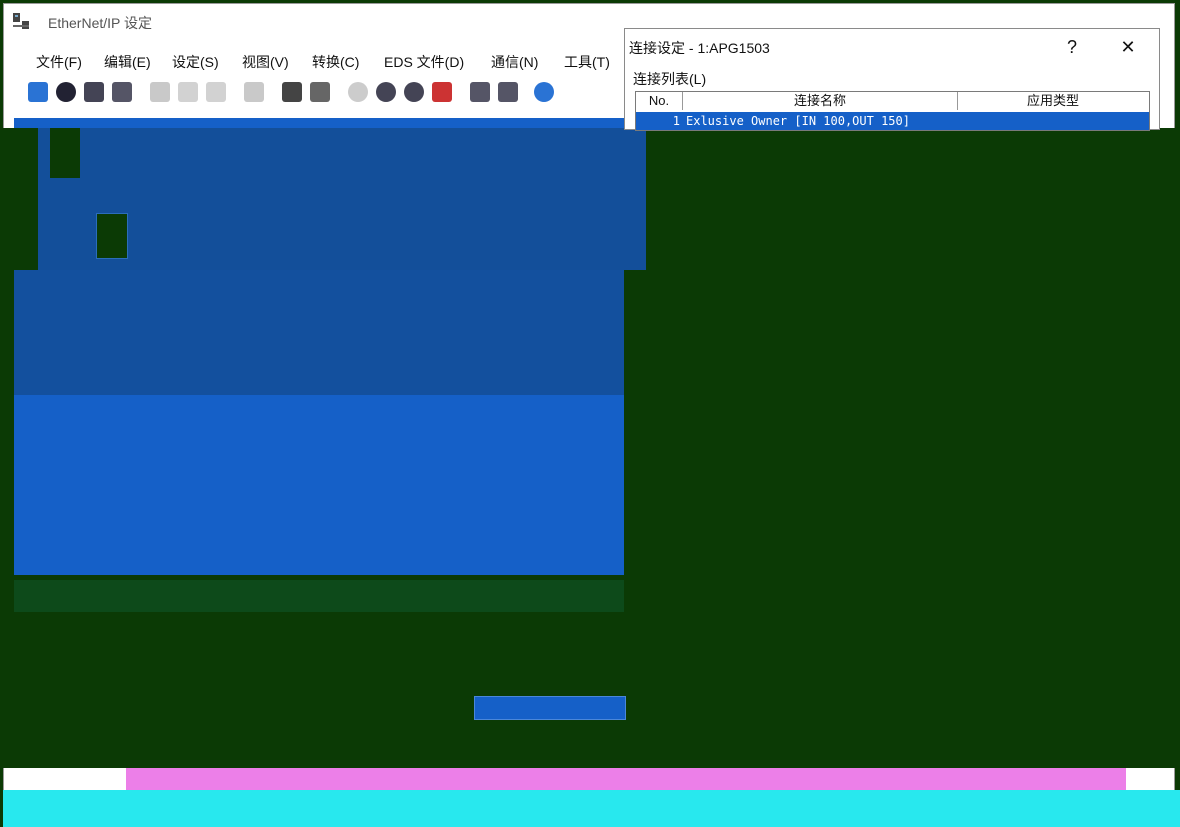 Image resolution: width=1180 pixels, height=827 pixels. What do you see at coordinates (442, 92) in the screenshot?
I see `register-icon` at bounding box center [442, 92].